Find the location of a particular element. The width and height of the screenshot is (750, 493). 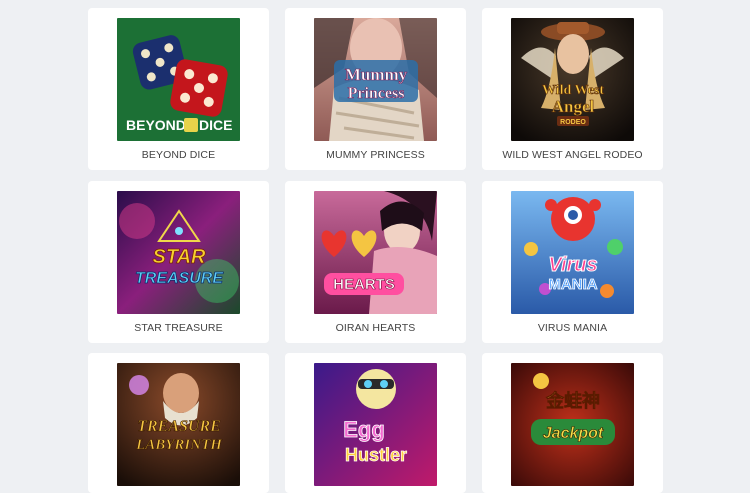

game-thumbnail: HEARTS is located at coordinates (375, 252).